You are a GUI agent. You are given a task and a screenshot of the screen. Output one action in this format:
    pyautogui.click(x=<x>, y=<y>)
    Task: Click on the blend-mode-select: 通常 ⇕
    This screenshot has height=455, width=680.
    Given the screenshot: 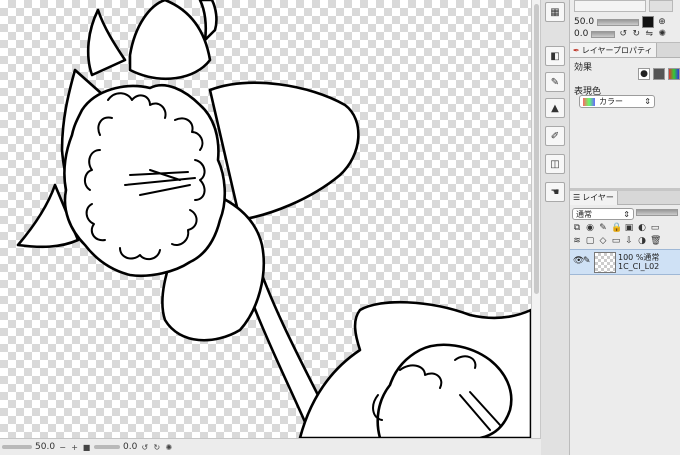 What is the action you would take?
    pyautogui.click(x=603, y=214)
    